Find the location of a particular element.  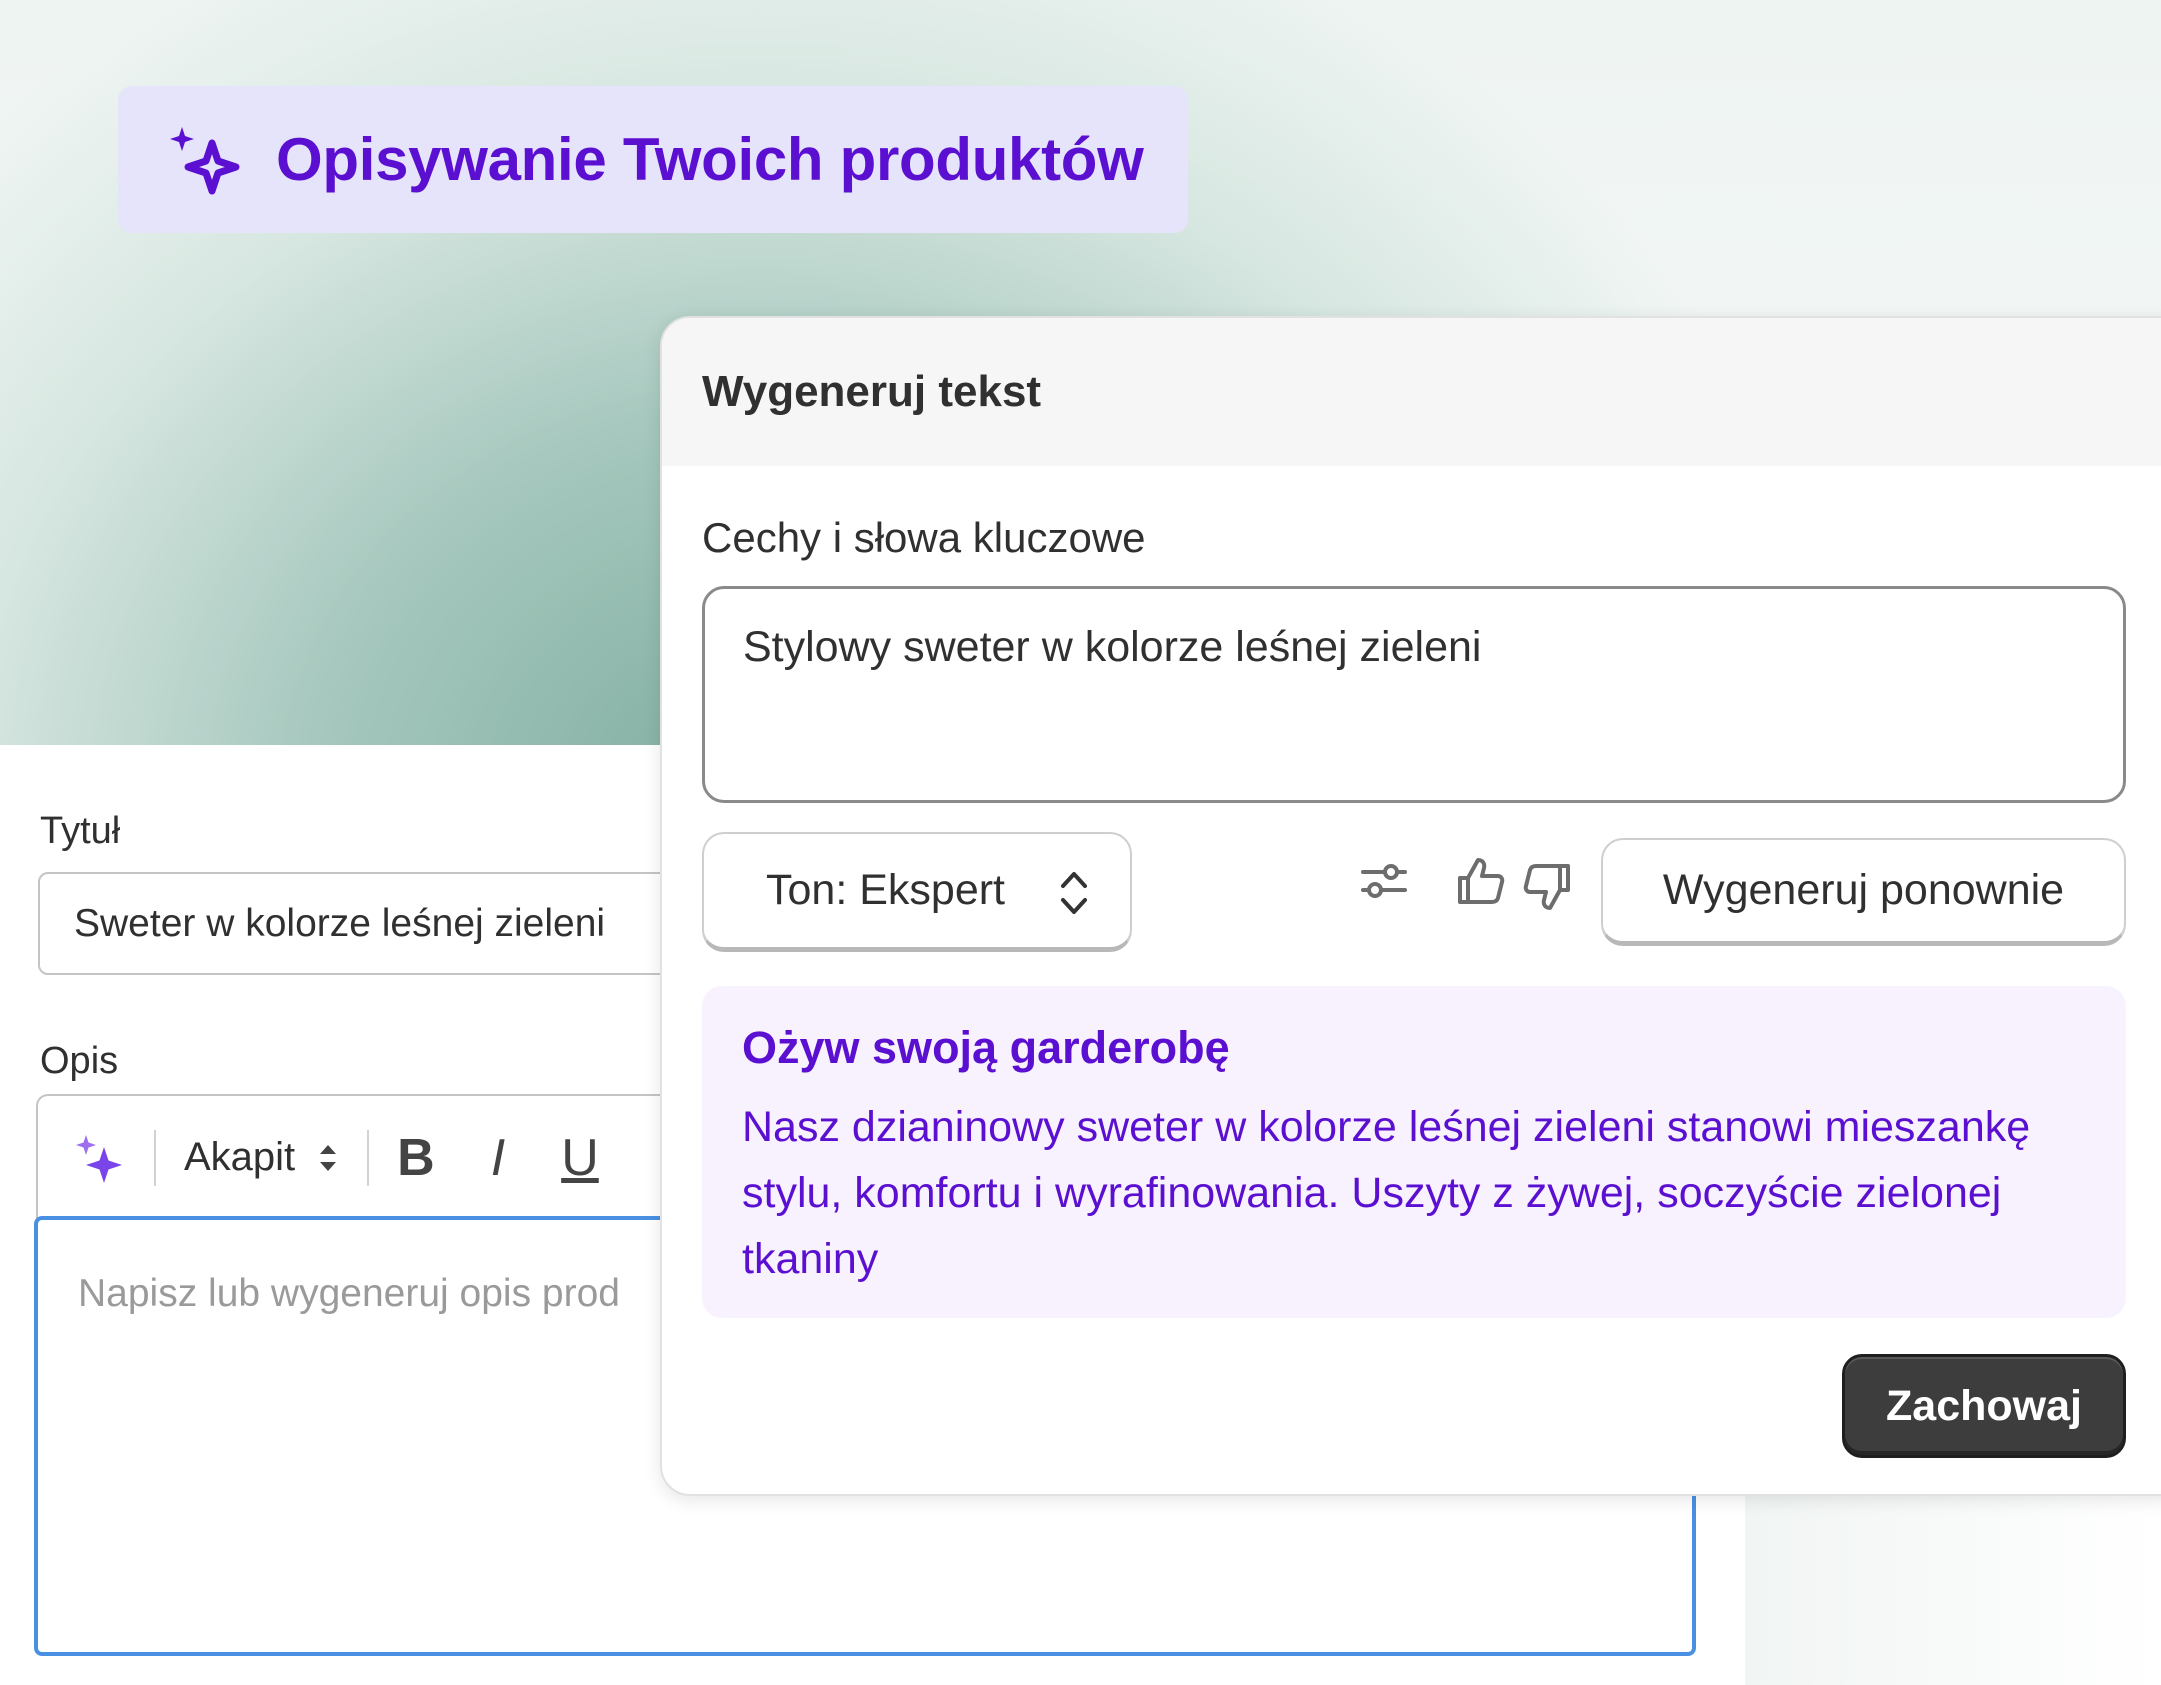

badge-title: Opisywanie Twoich produktów is located at coordinates (710, 159).